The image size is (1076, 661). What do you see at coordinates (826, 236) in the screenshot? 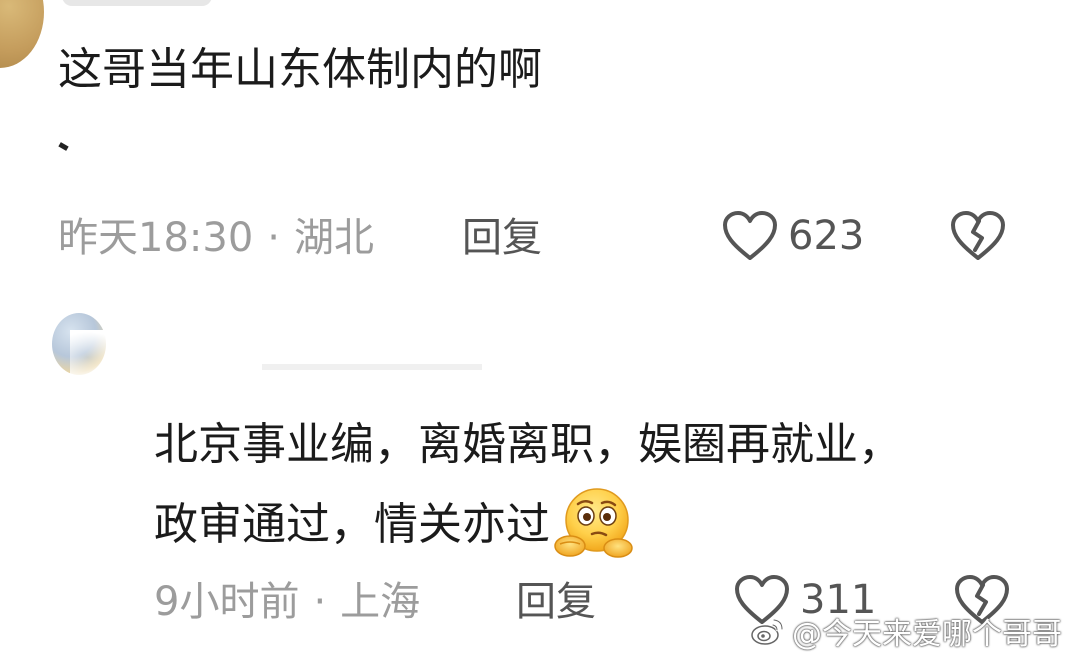
I see `like-count: 623` at bounding box center [826, 236].